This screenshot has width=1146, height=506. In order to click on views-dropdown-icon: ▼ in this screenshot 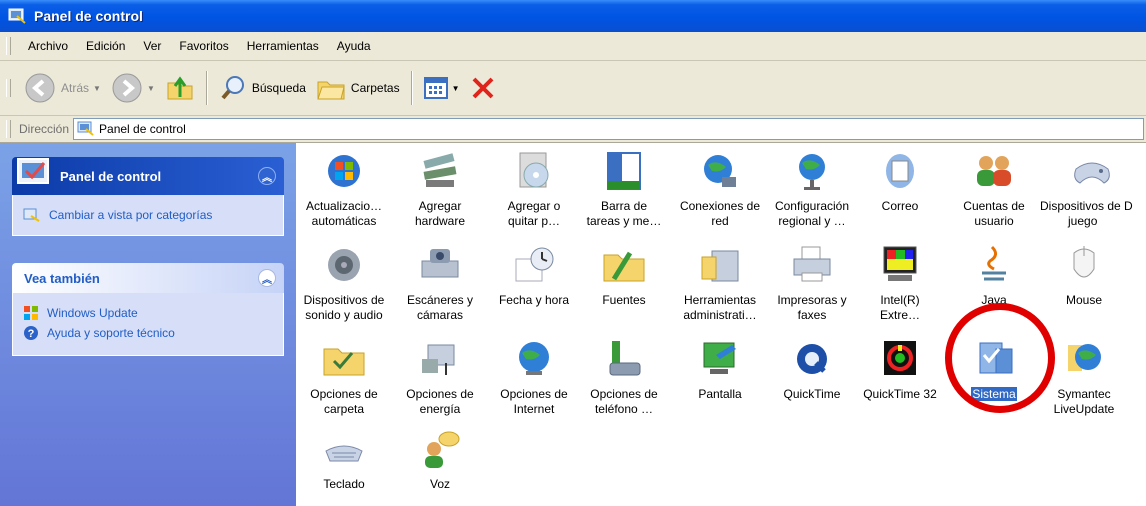, I will do `click(456, 88)`.